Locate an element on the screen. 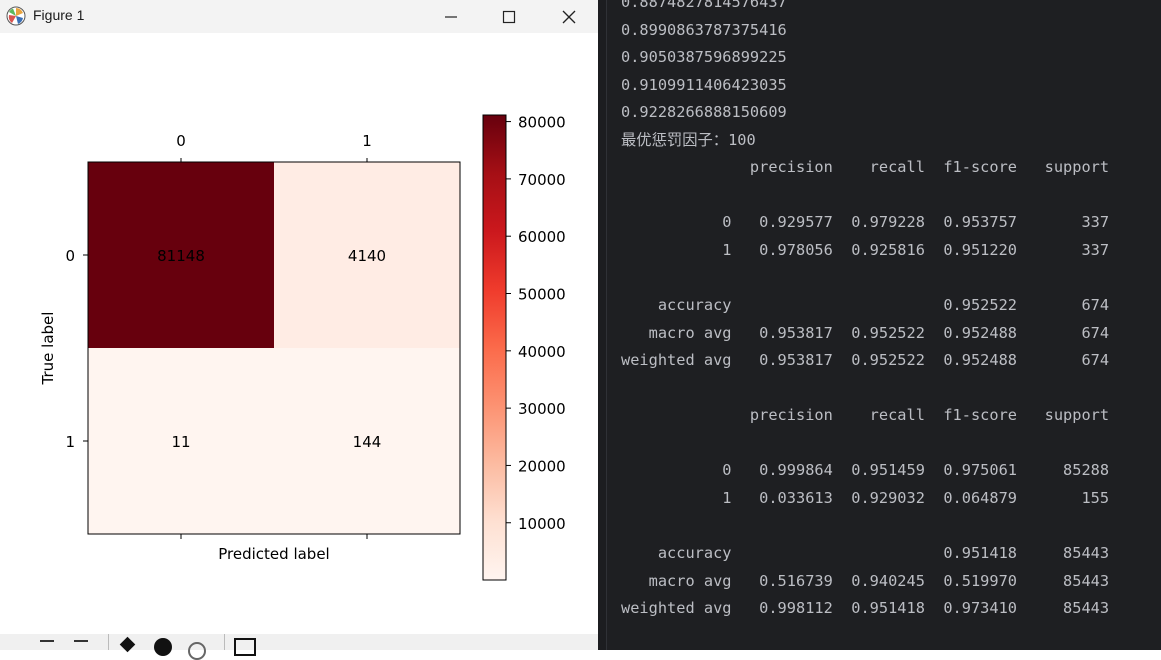  console-line: accuracy 0.952522 674 is located at coordinates (865, 305).